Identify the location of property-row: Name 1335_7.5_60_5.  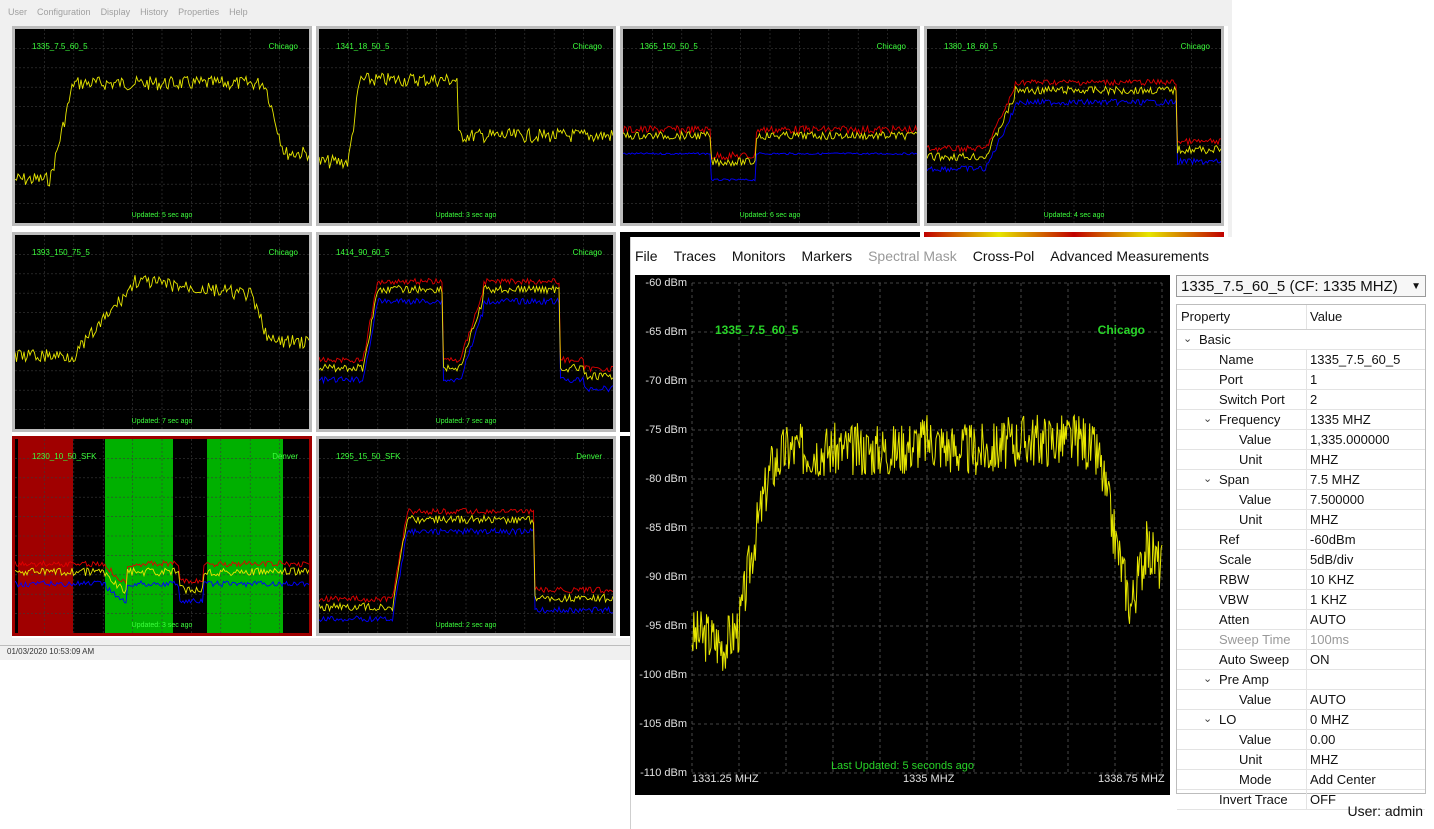
(1301, 360).